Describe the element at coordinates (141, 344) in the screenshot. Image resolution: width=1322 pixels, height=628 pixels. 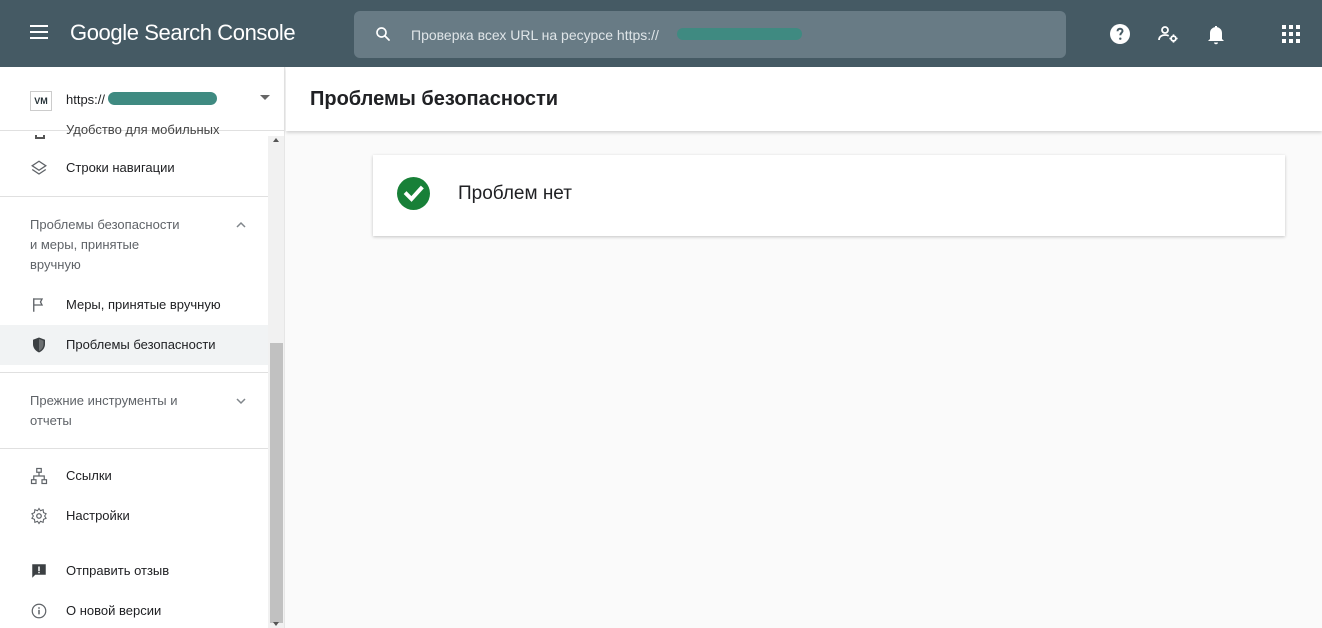
I see `sidebar-item-label: Проблемы безопасности` at that location.